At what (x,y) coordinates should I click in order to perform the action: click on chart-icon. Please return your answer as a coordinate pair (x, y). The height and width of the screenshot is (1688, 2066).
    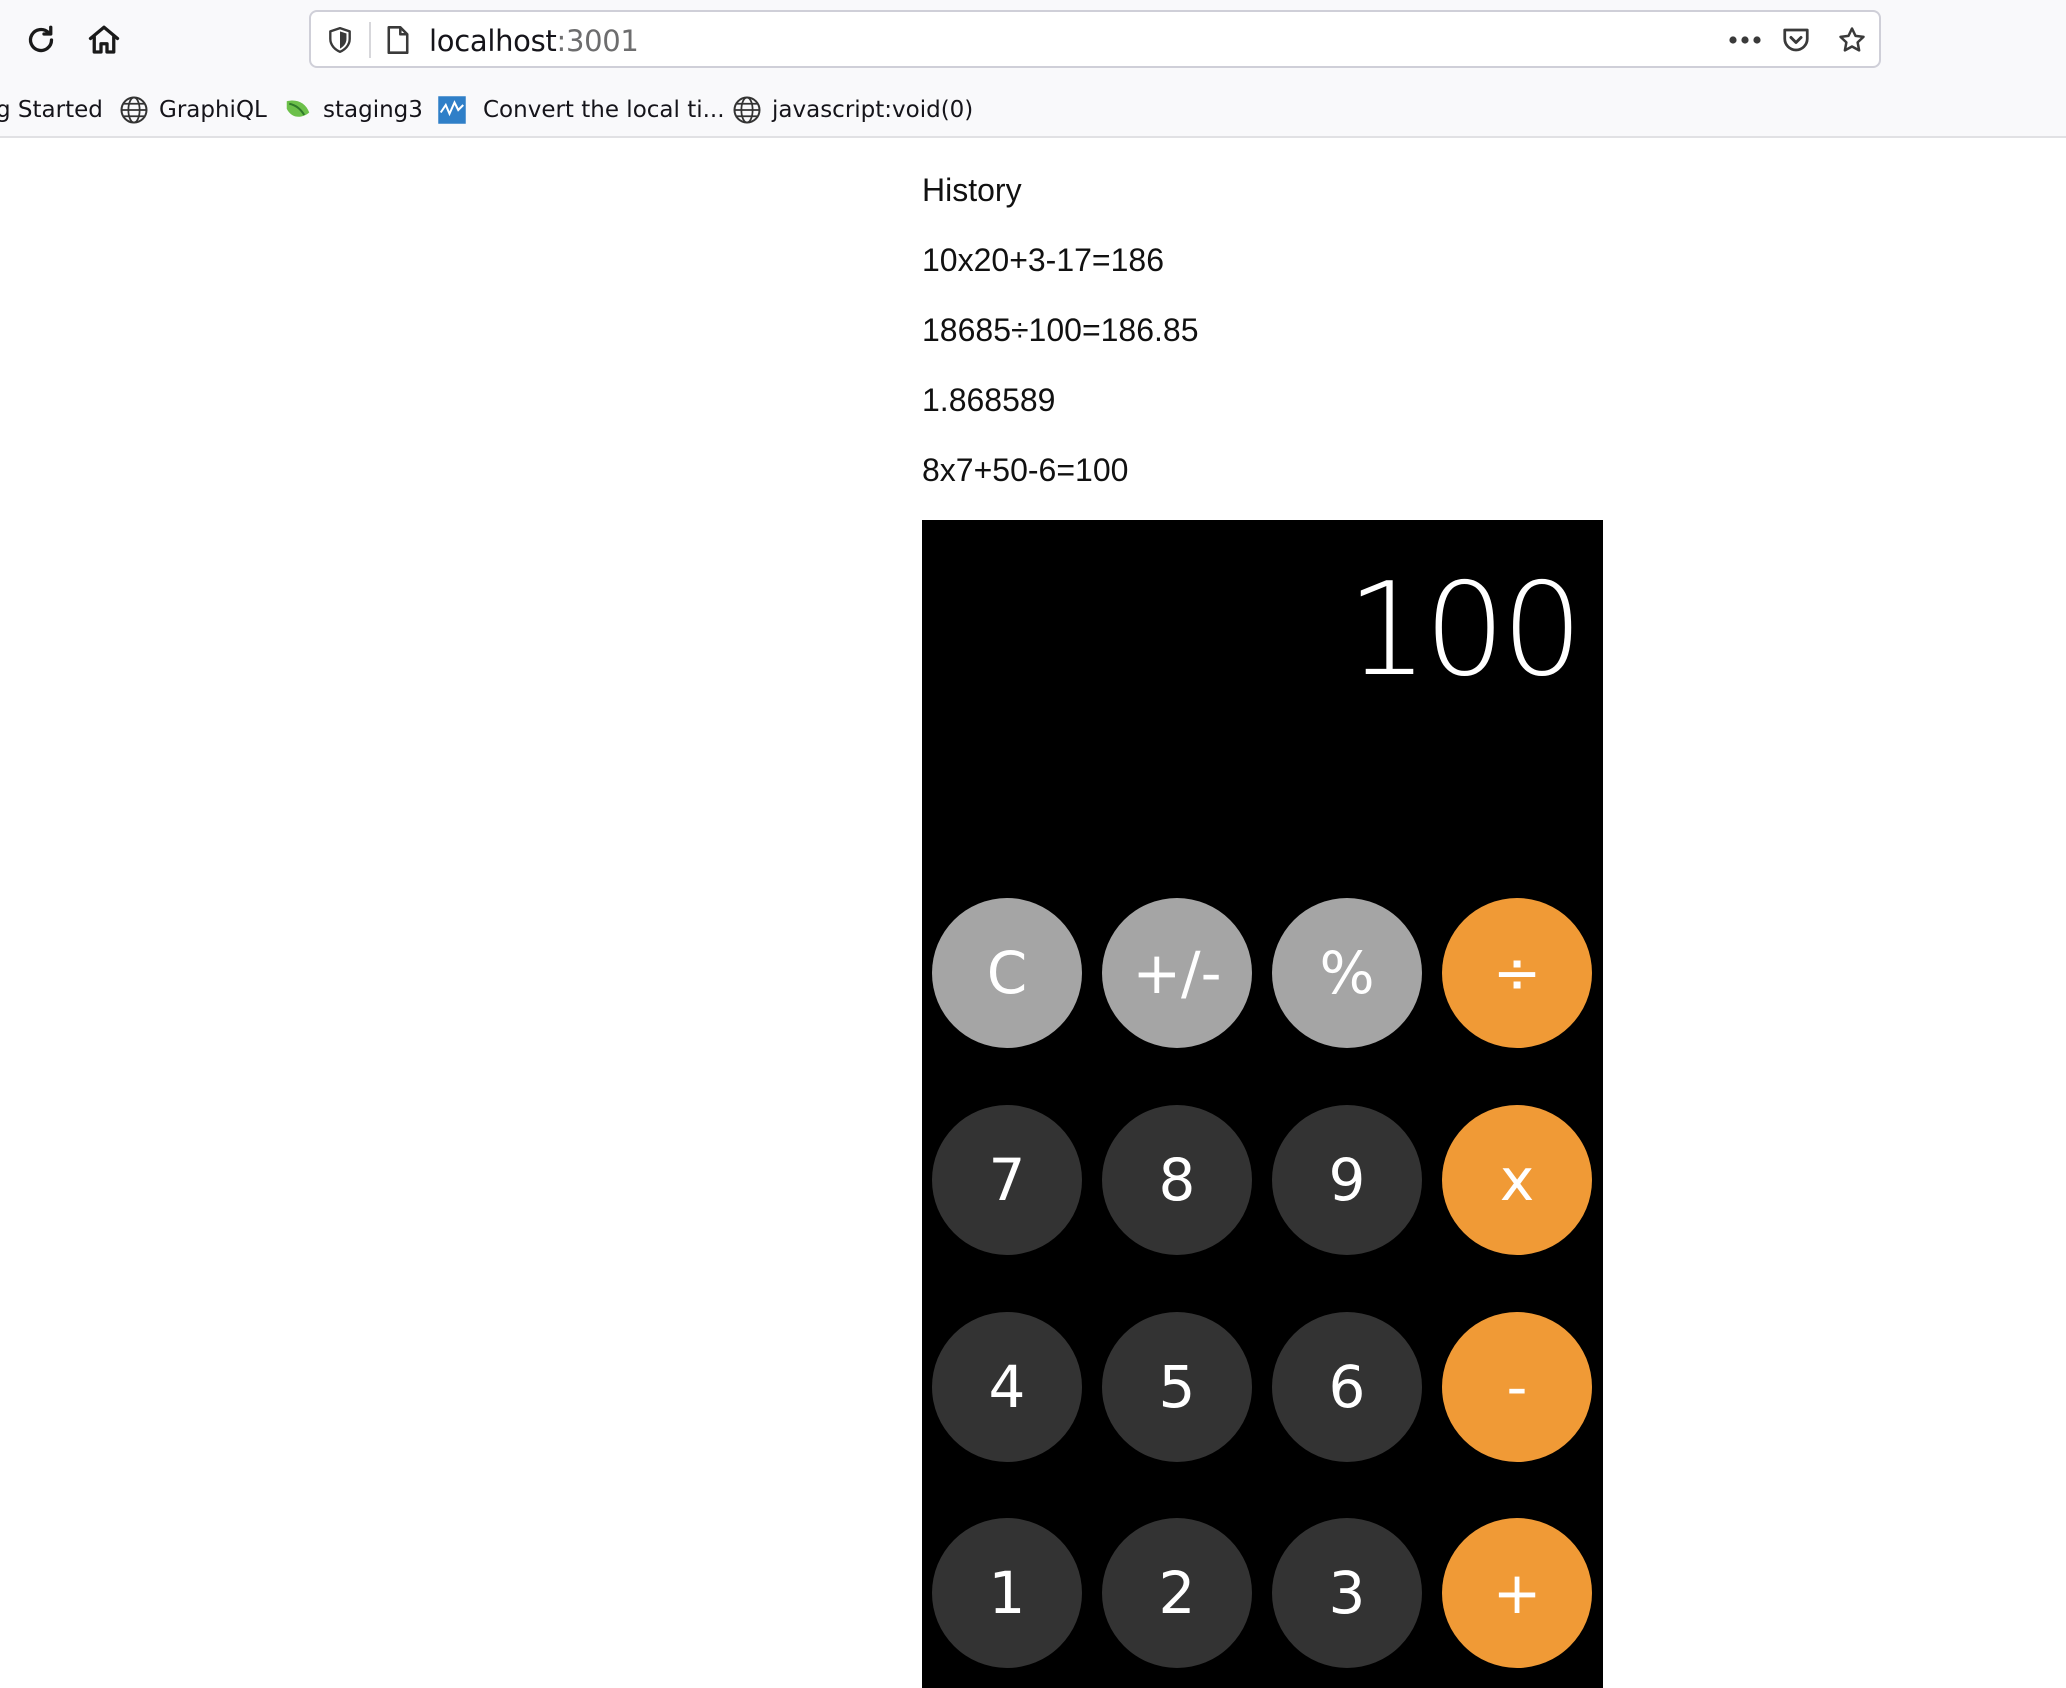
    Looking at the image, I should click on (452, 110).